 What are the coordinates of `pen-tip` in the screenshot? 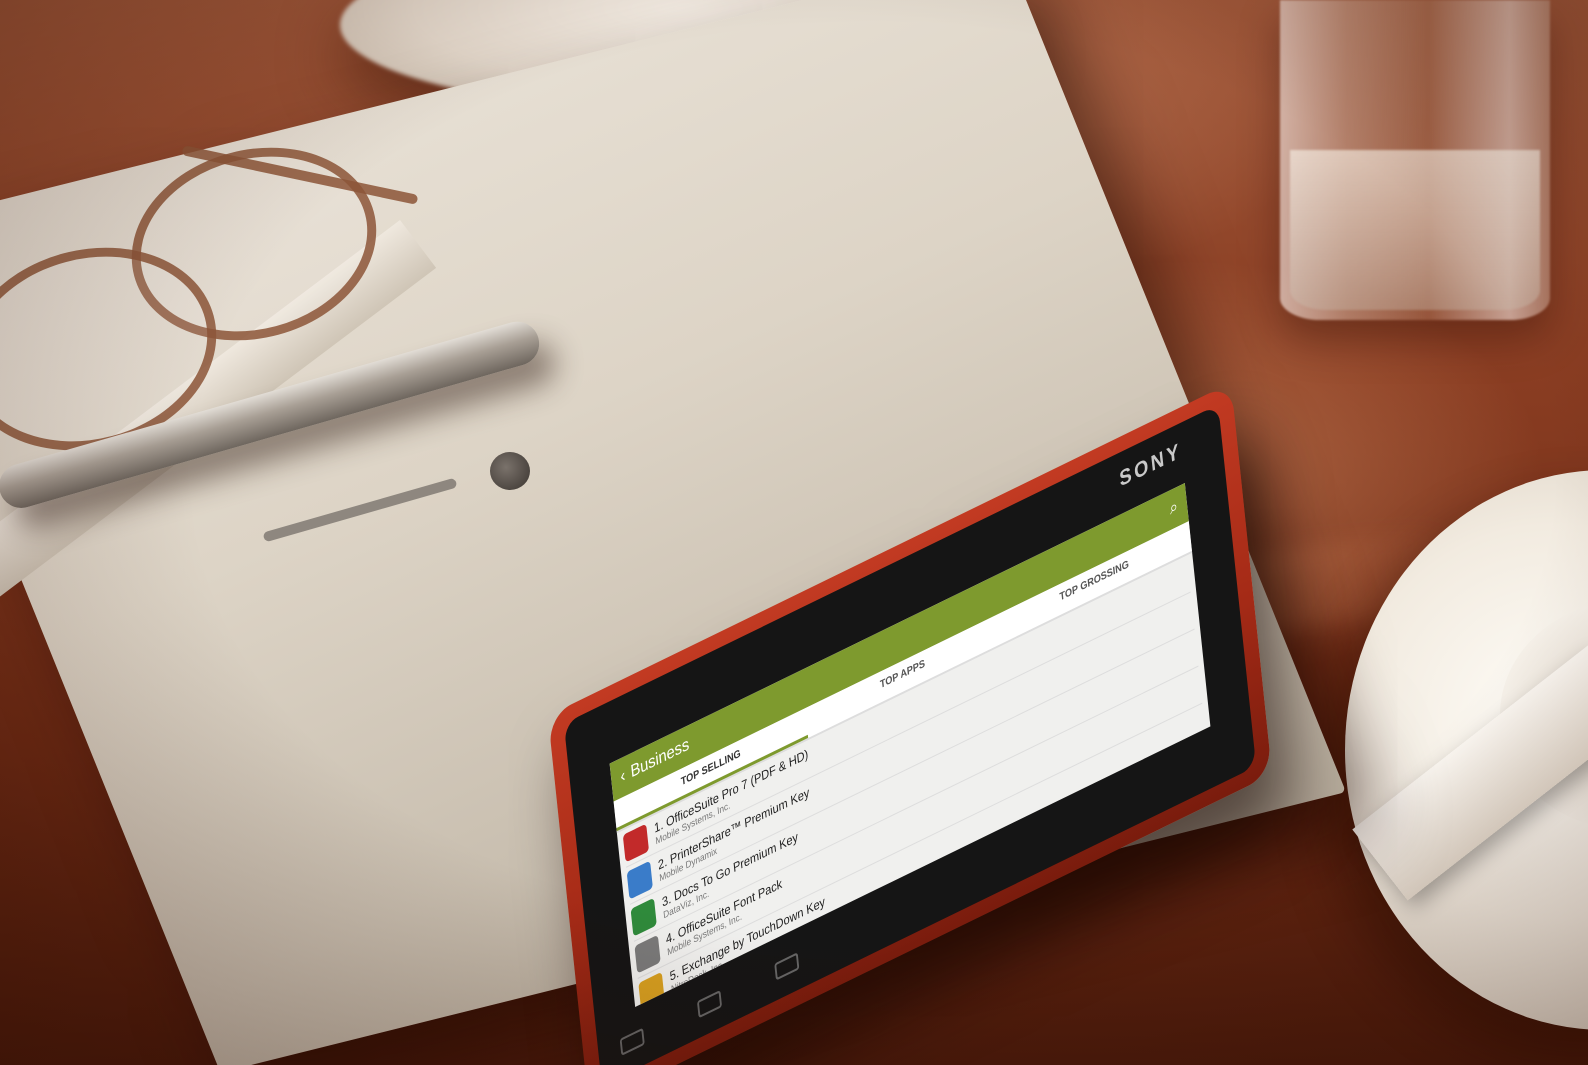 It's located at (510, 471).